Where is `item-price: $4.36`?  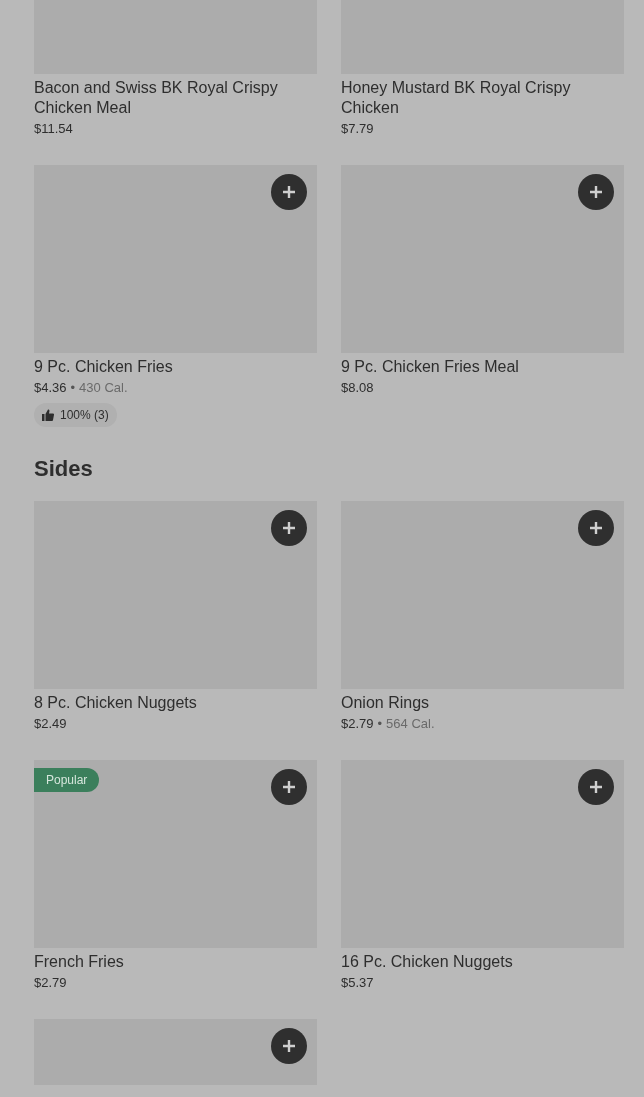
item-price: $4.36 is located at coordinates (50, 388).